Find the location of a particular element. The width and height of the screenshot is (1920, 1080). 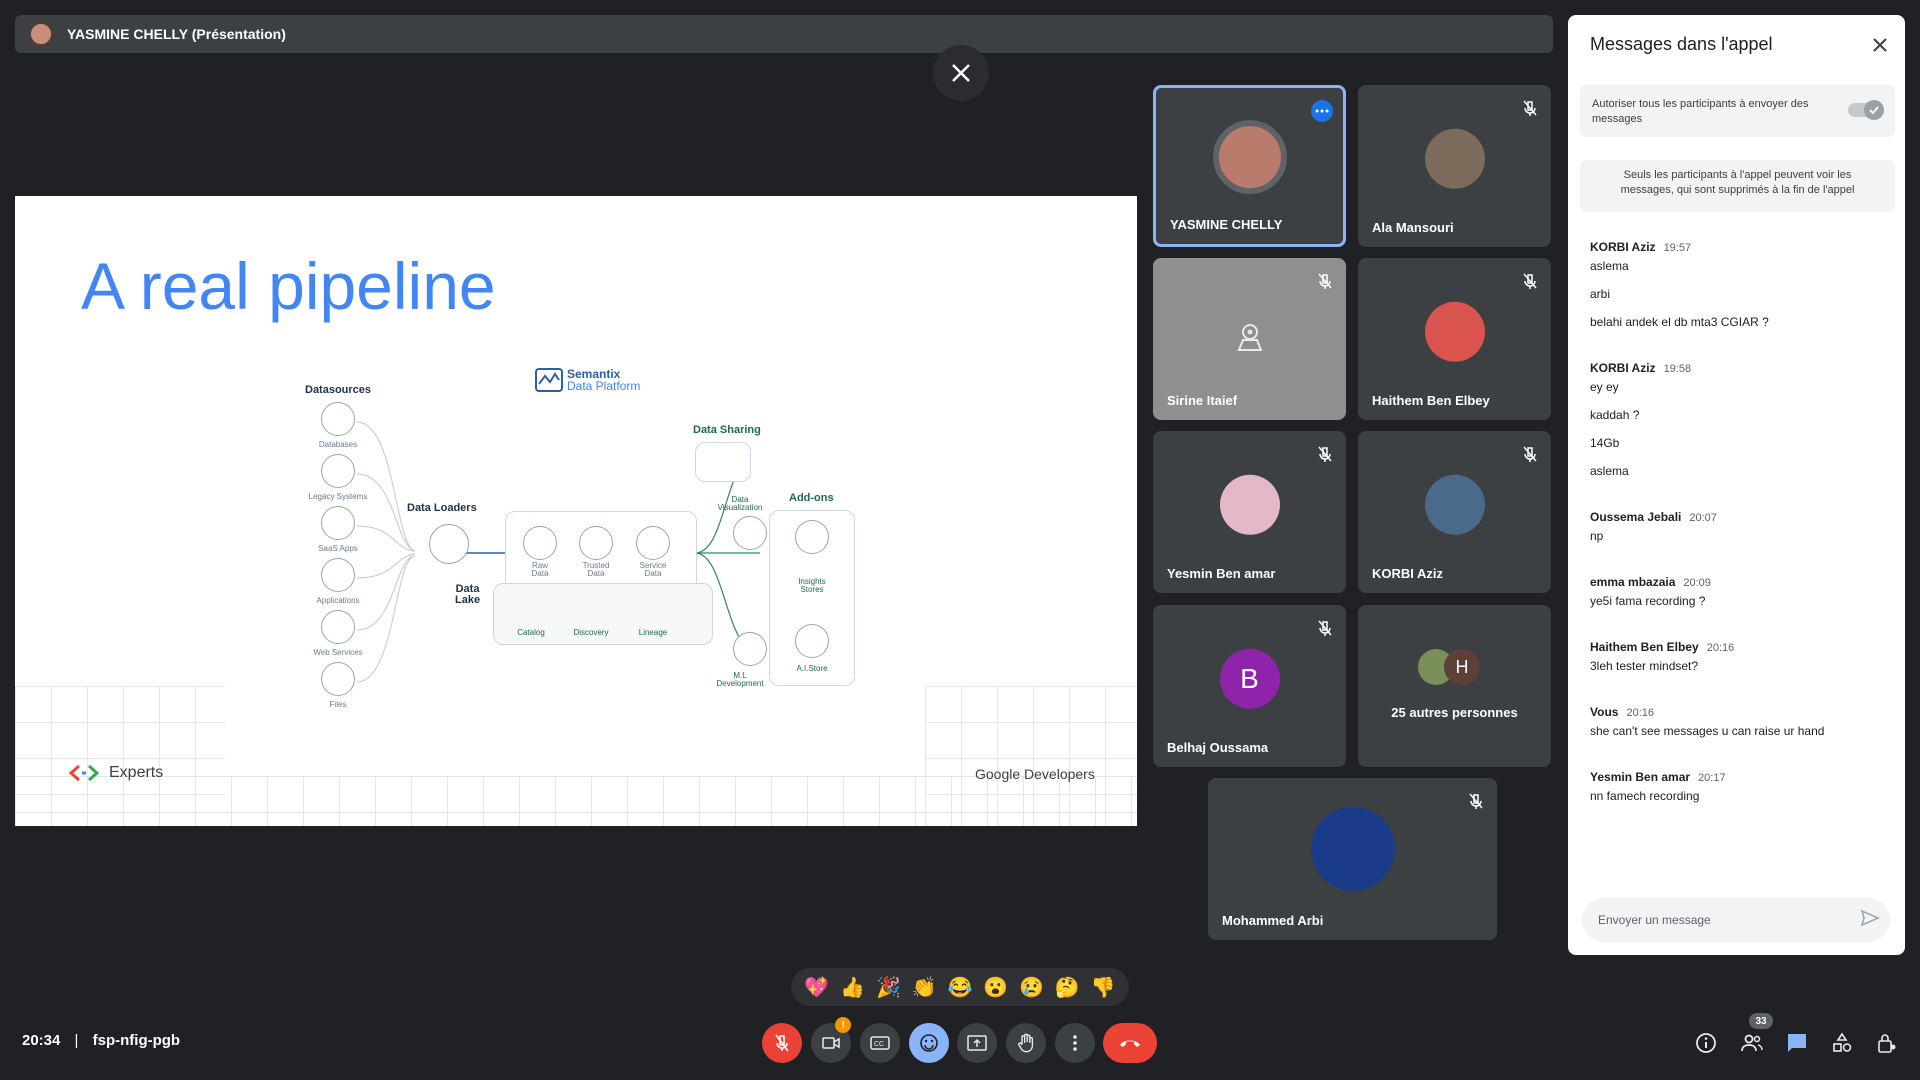

leave-call-button is located at coordinates (1130, 1043).